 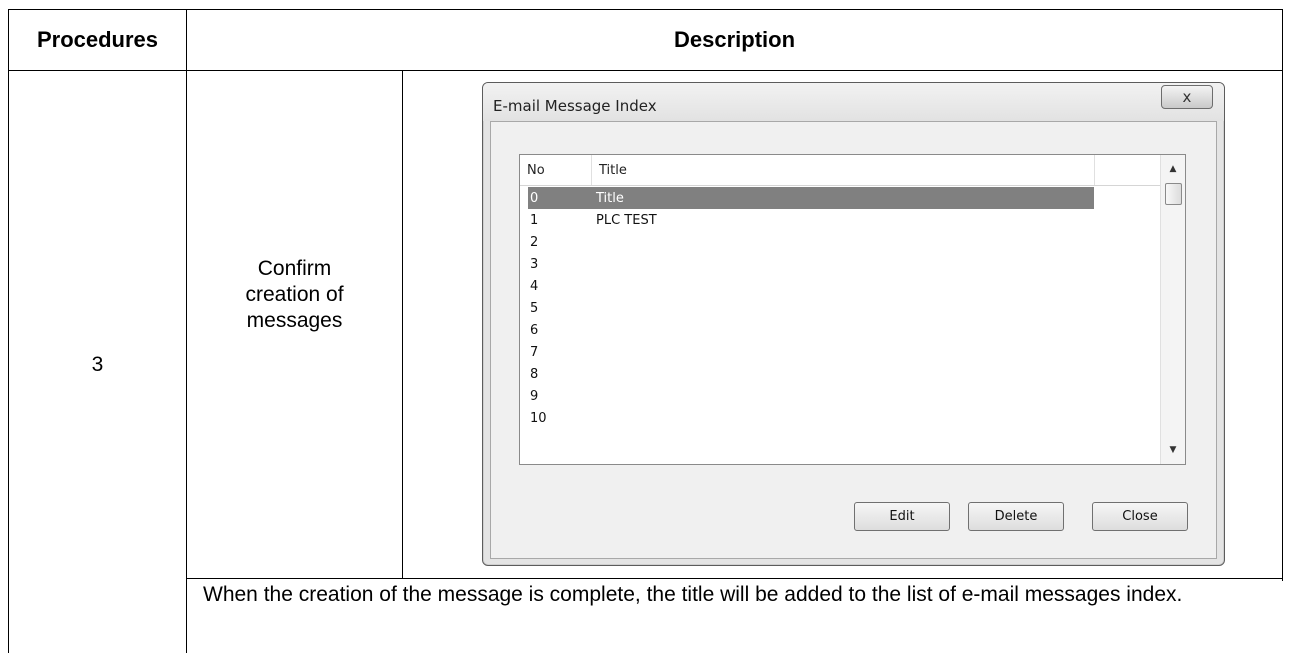 What do you see at coordinates (294, 320) in the screenshot?
I see `step-action-line: messages` at bounding box center [294, 320].